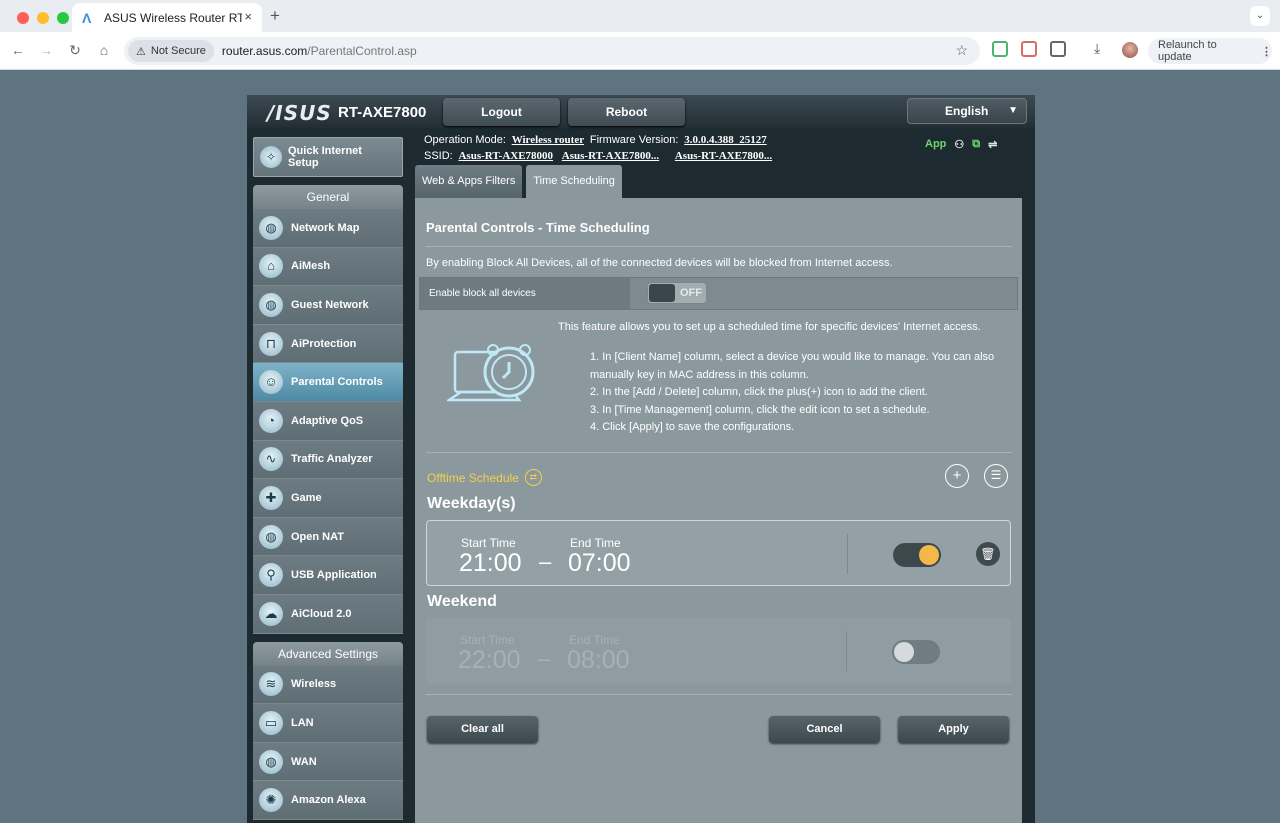 The image size is (1280, 823). I want to click on language-select: English ▼, so click(967, 111).